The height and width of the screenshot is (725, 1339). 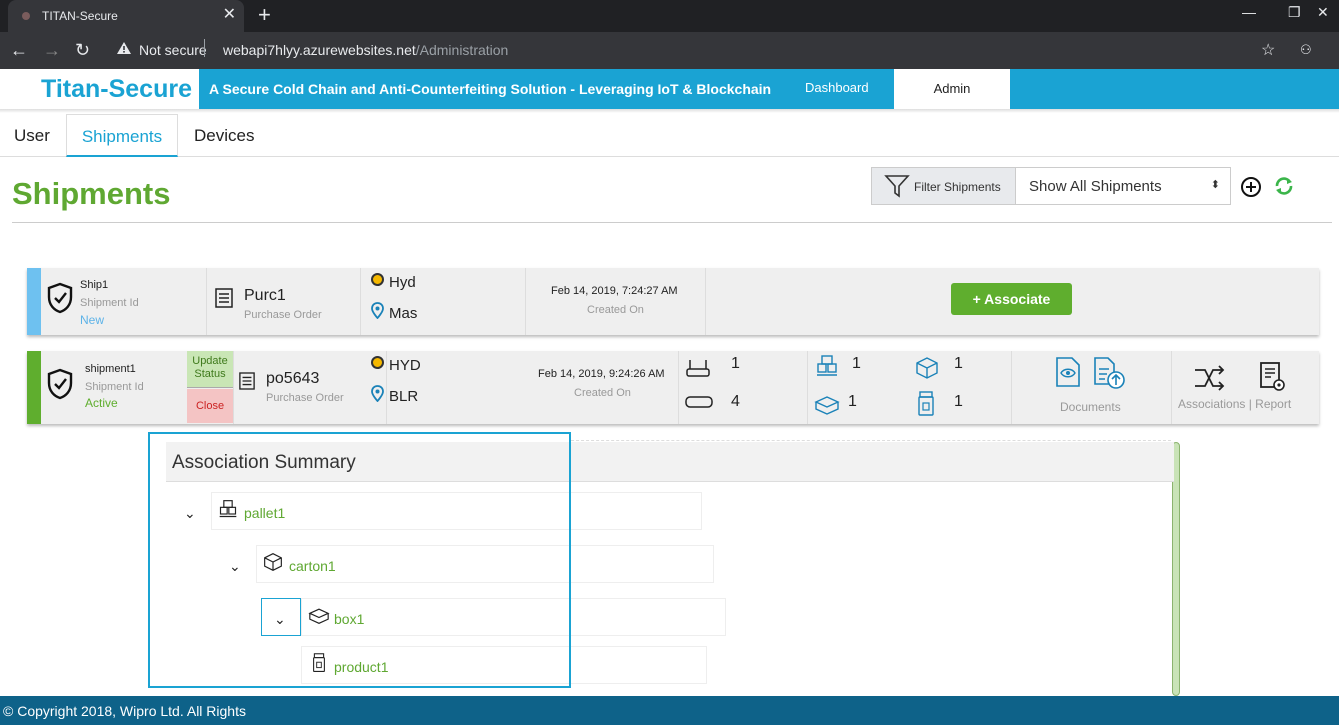 I want to click on close-window-icon: ✕, so click(x=1323, y=12).